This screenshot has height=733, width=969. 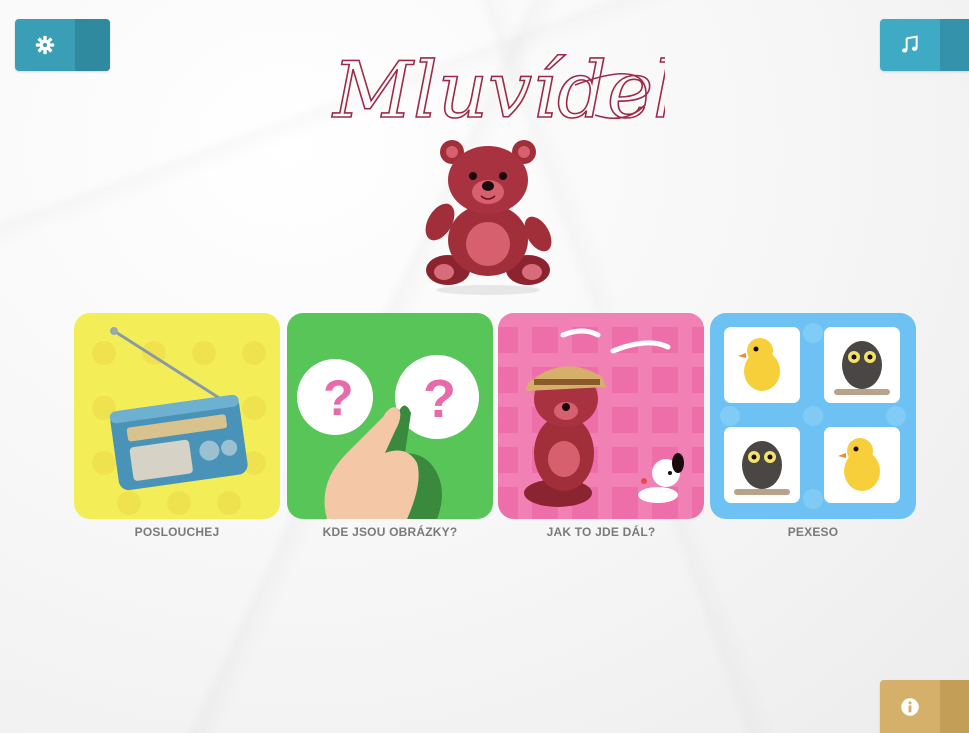 What do you see at coordinates (924, 45) in the screenshot?
I see `music-button` at bounding box center [924, 45].